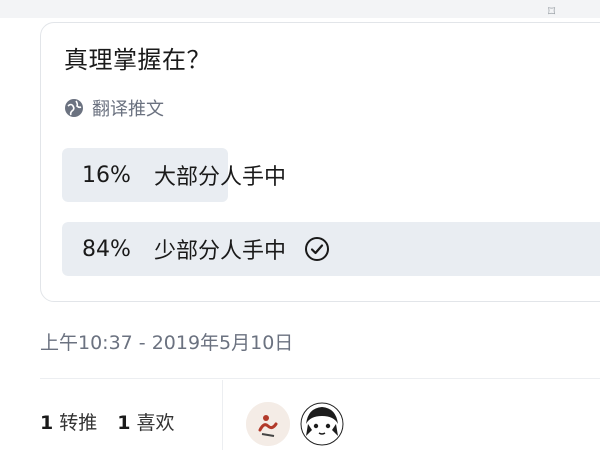  I want to click on translate-tweet-link: 翻译推文, so click(114, 108).